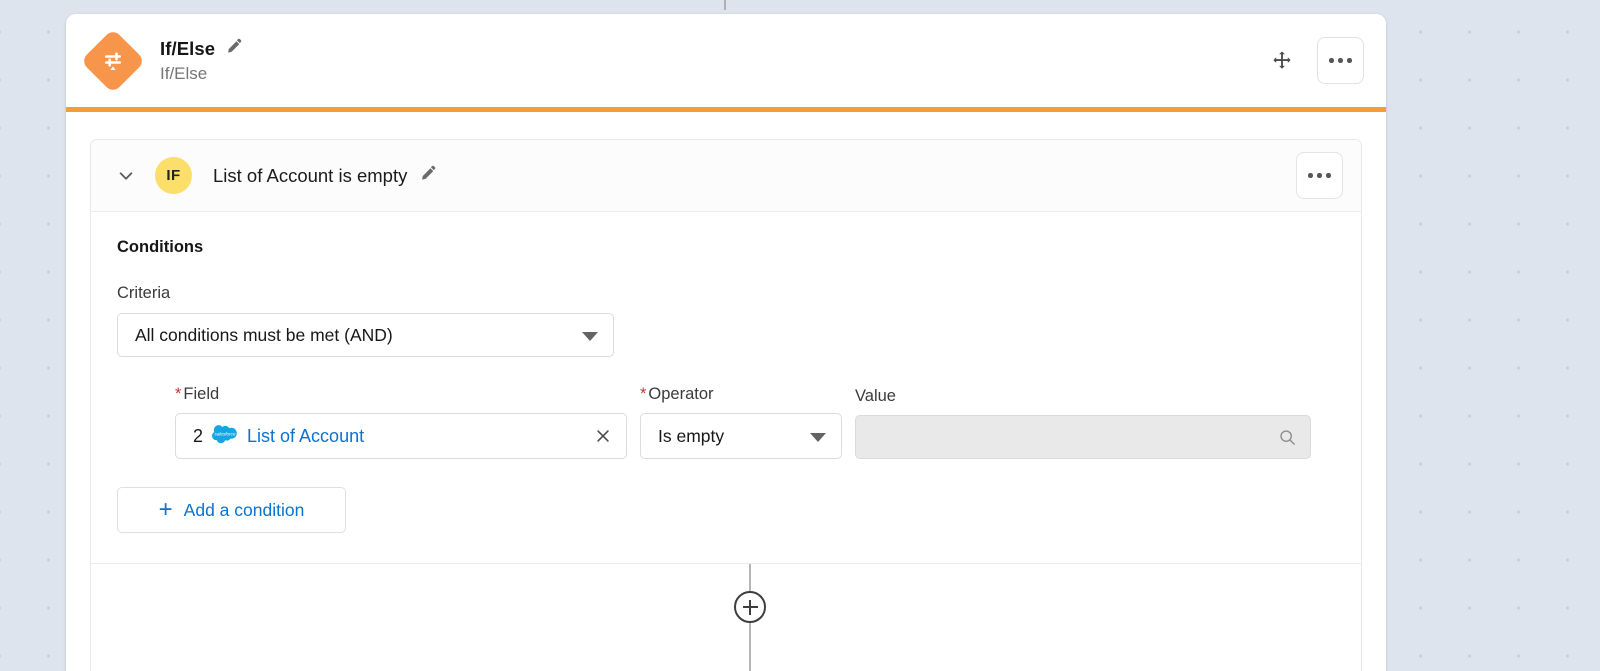  What do you see at coordinates (1282, 61) in the screenshot?
I see `move-arrows-icon` at bounding box center [1282, 61].